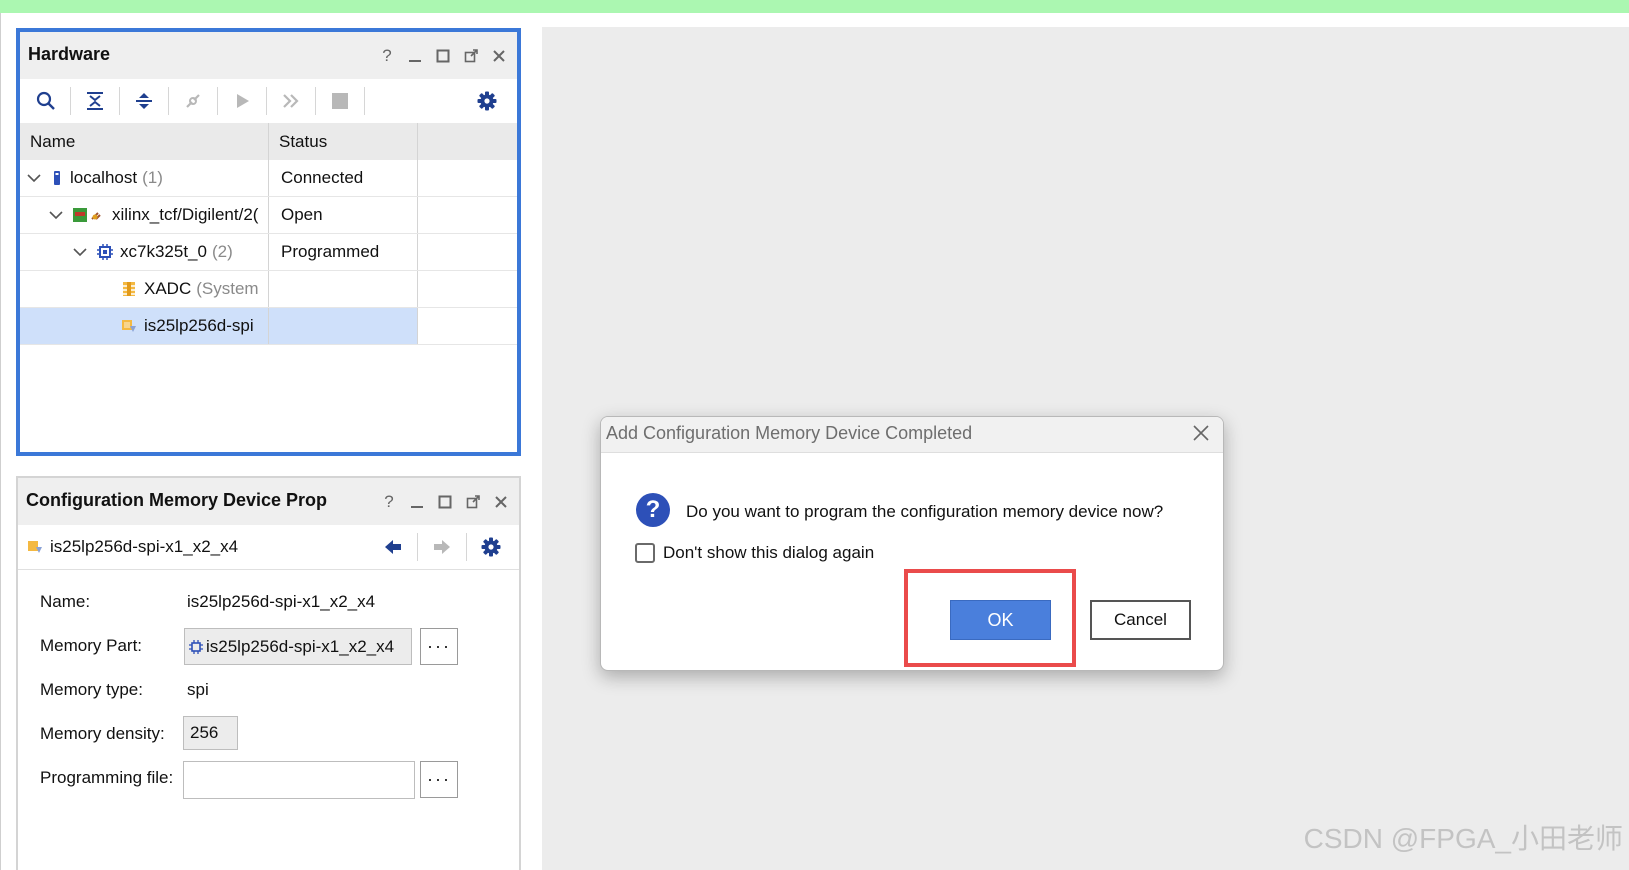 Image resolution: width=1629 pixels, height=870 pixels. What do you see at coordinates (1140, 620) in the screenshot?
I see `cancel-button: Cancel` at bounding box center [1140, 620].